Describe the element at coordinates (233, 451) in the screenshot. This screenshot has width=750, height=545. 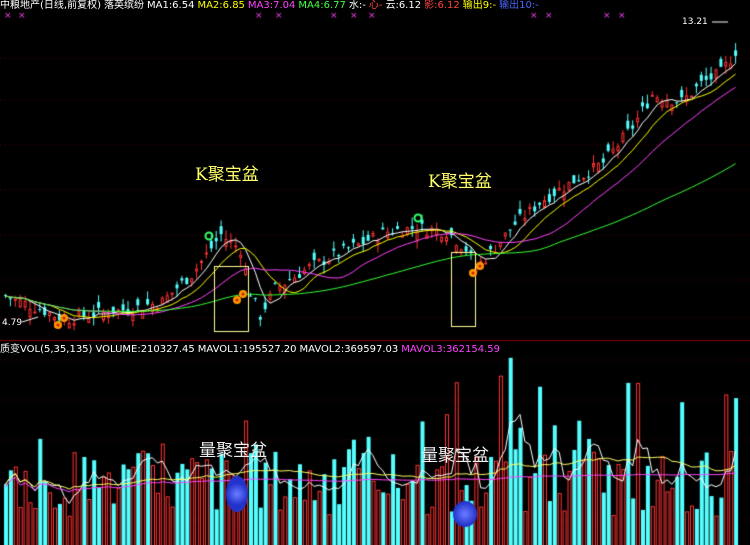
I see `volume-basin-annotation-1: 量聚宝盆` at that location.